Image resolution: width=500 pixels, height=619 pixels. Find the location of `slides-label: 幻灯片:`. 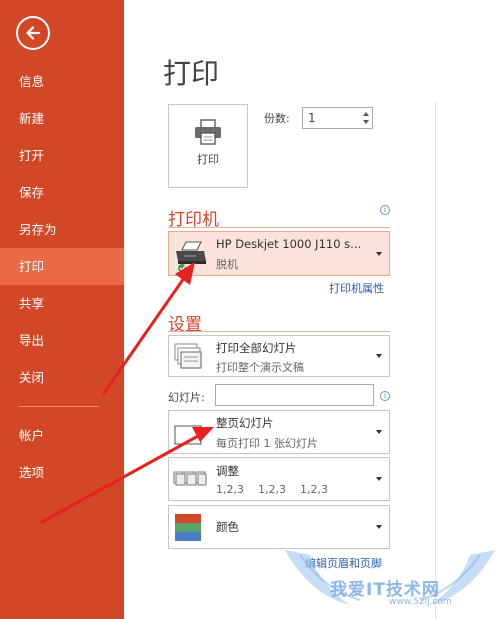

slides-label: 幻灯片: is located at coordinates (186, 397).